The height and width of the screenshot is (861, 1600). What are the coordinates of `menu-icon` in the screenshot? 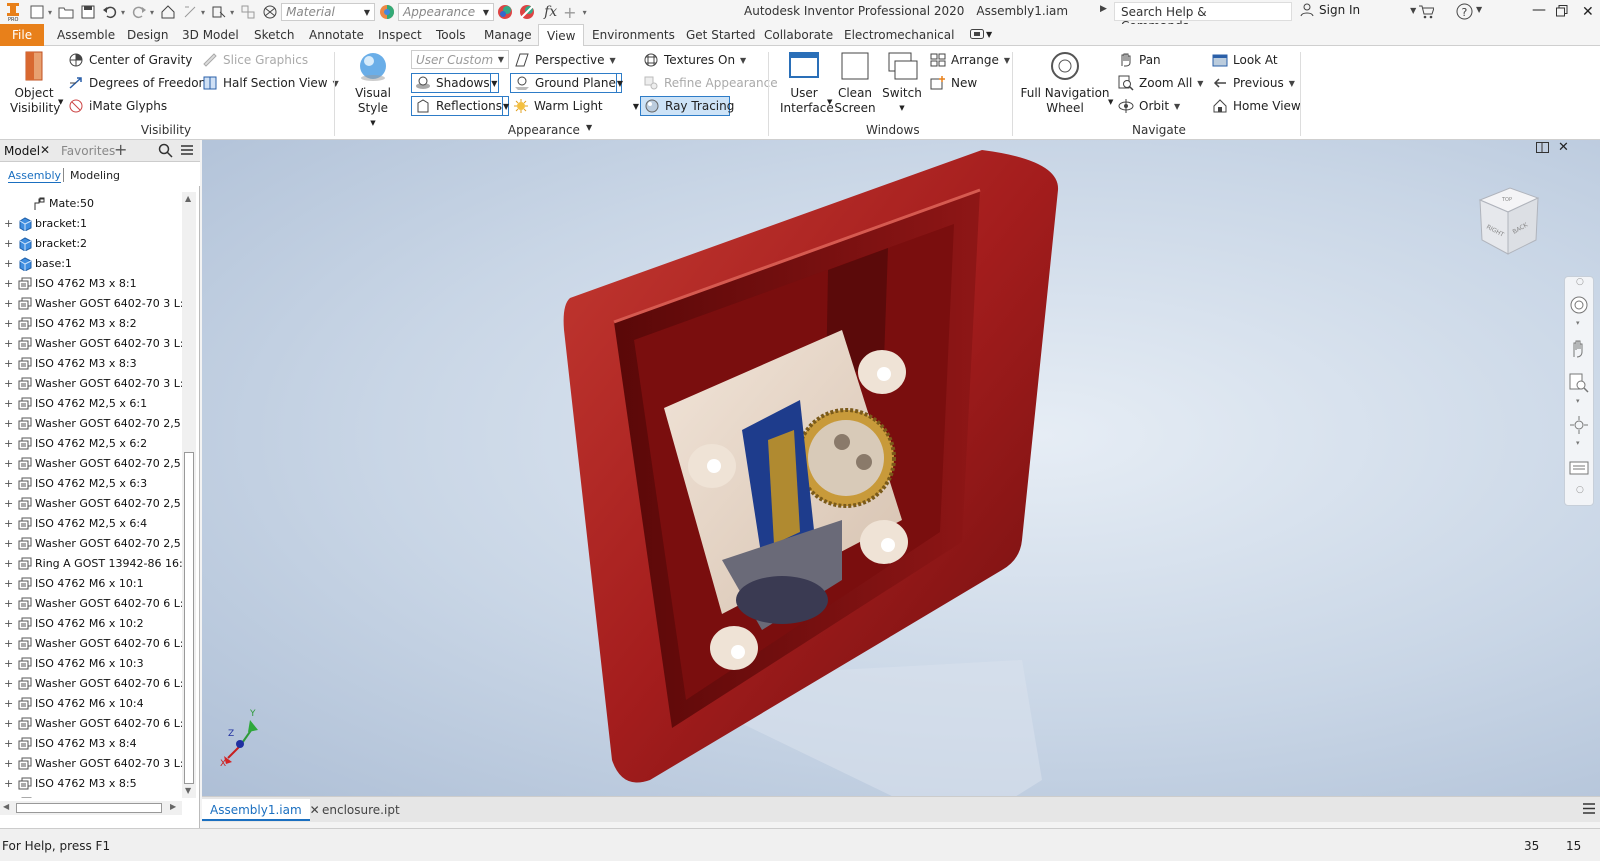 It's located at (187, 151).